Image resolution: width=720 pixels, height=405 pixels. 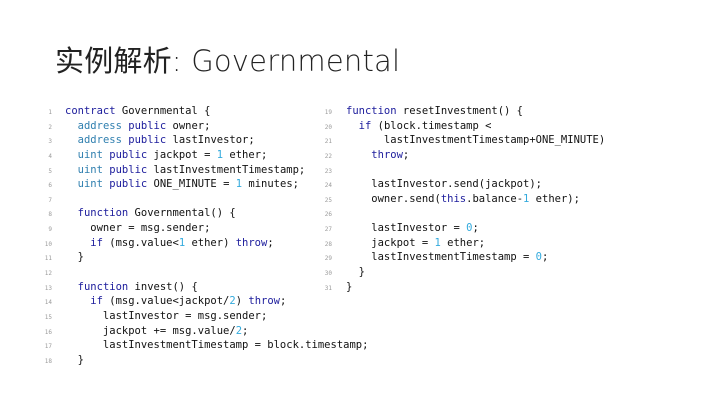 I want to click on code-token: owner;, so click(x=188, y=125).